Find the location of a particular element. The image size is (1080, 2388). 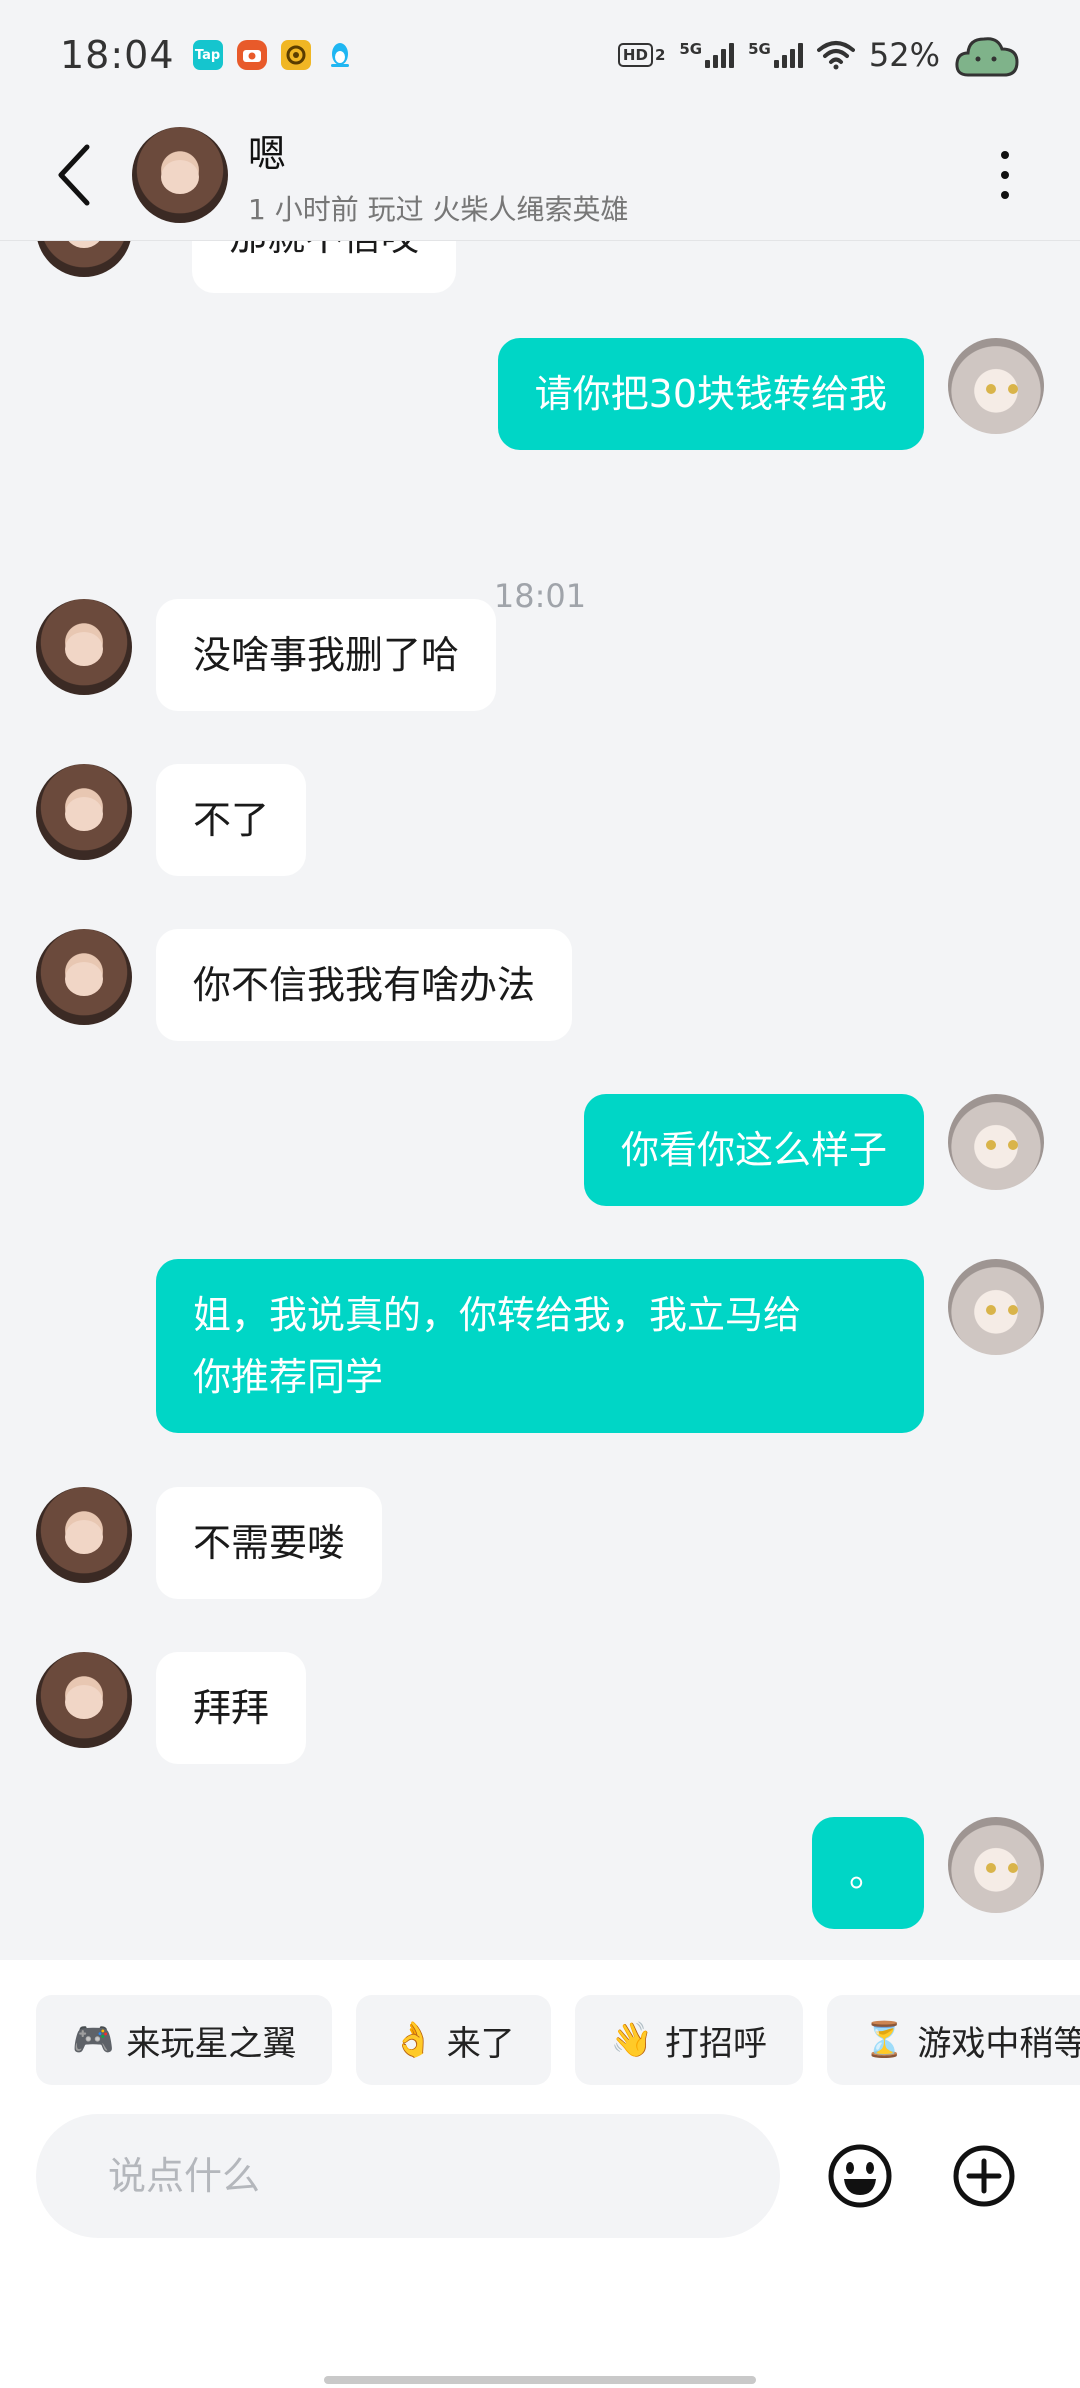

quick-reply-chip: 👋 打招呼 is located at coordinates (689, 2040).